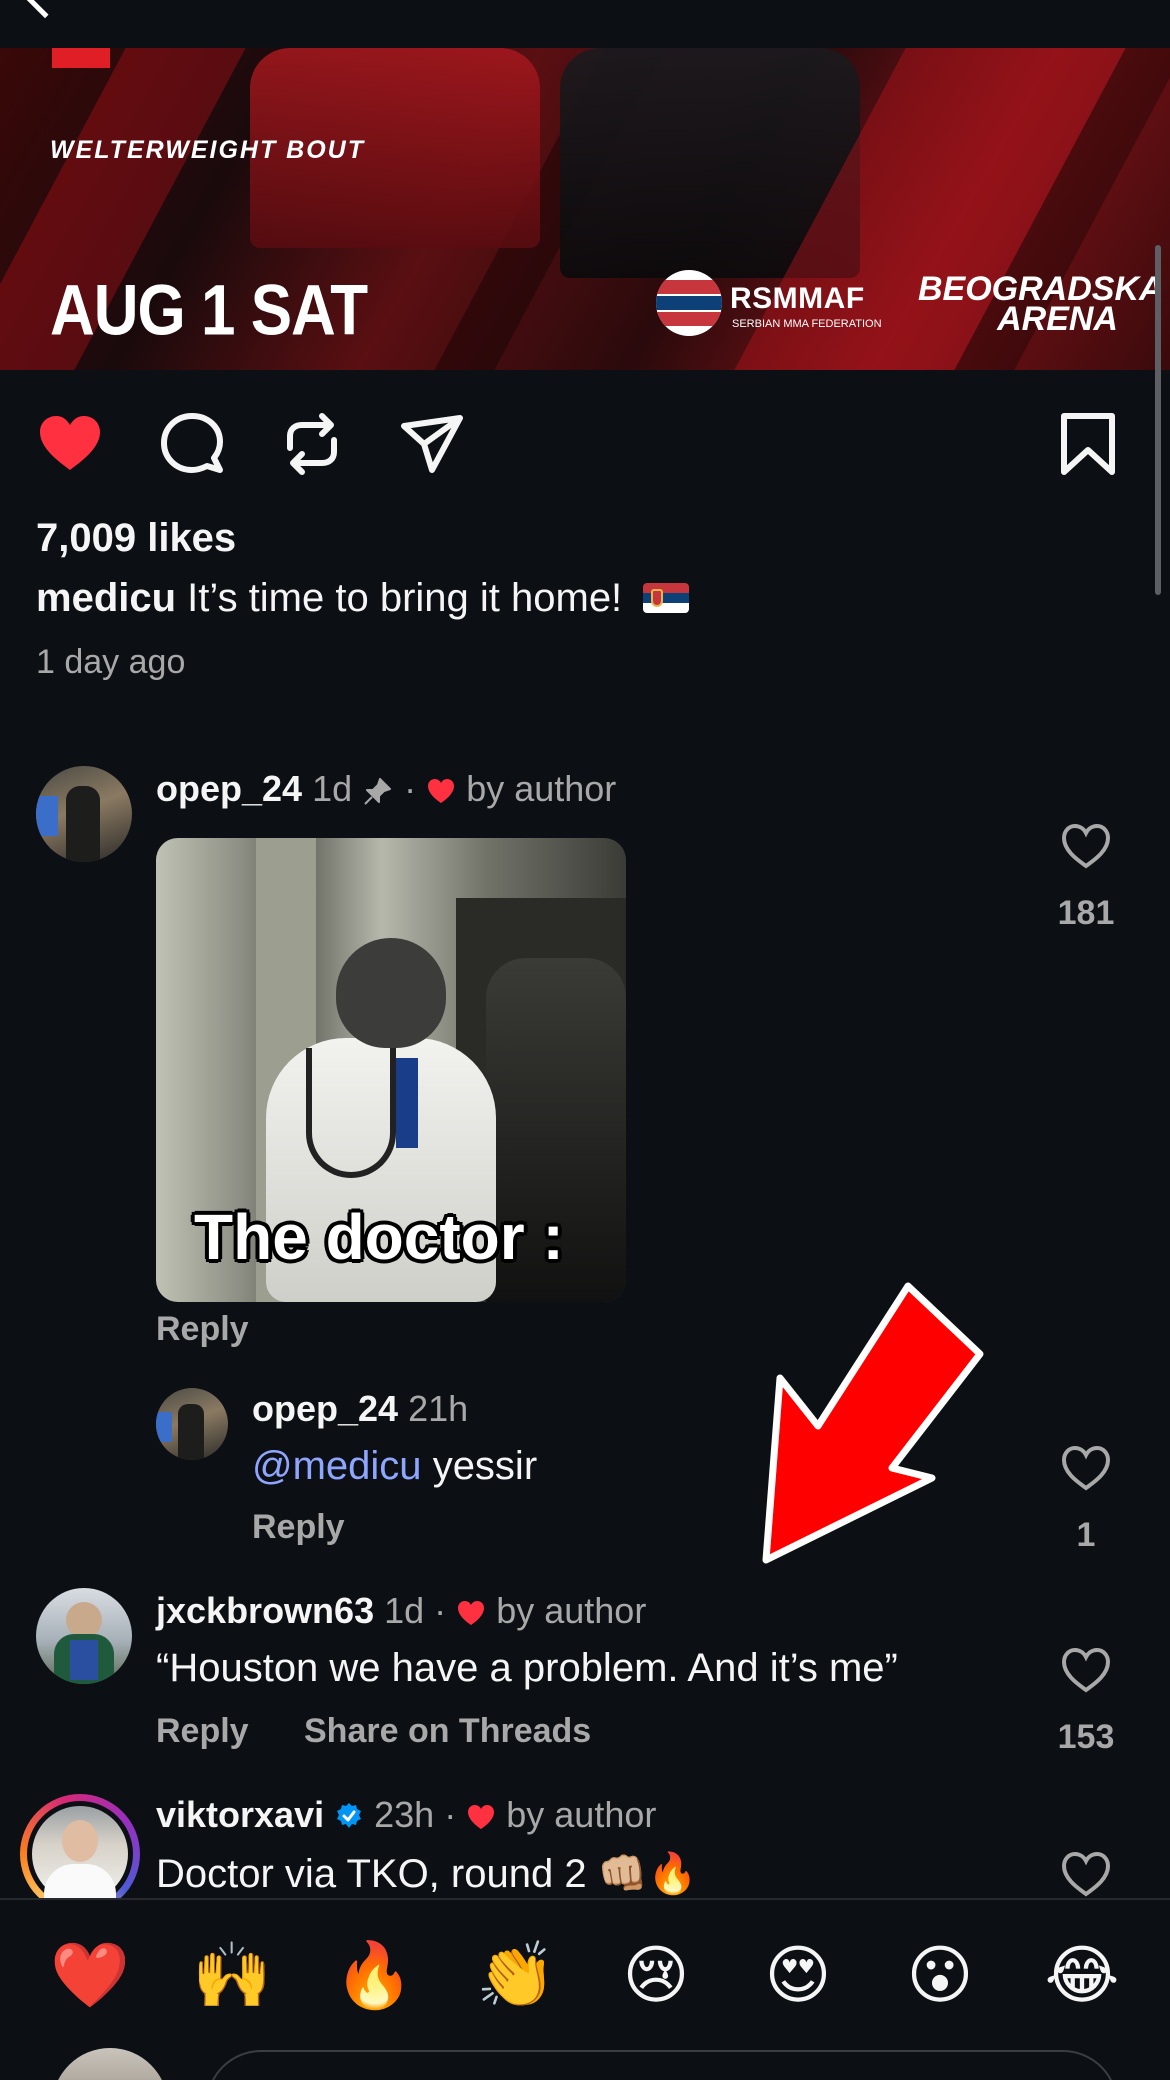 Image resolution: width=1170 pixels, height=2080 pixels. I want to click on comment-like-count: 1, so click(1086, 1535).